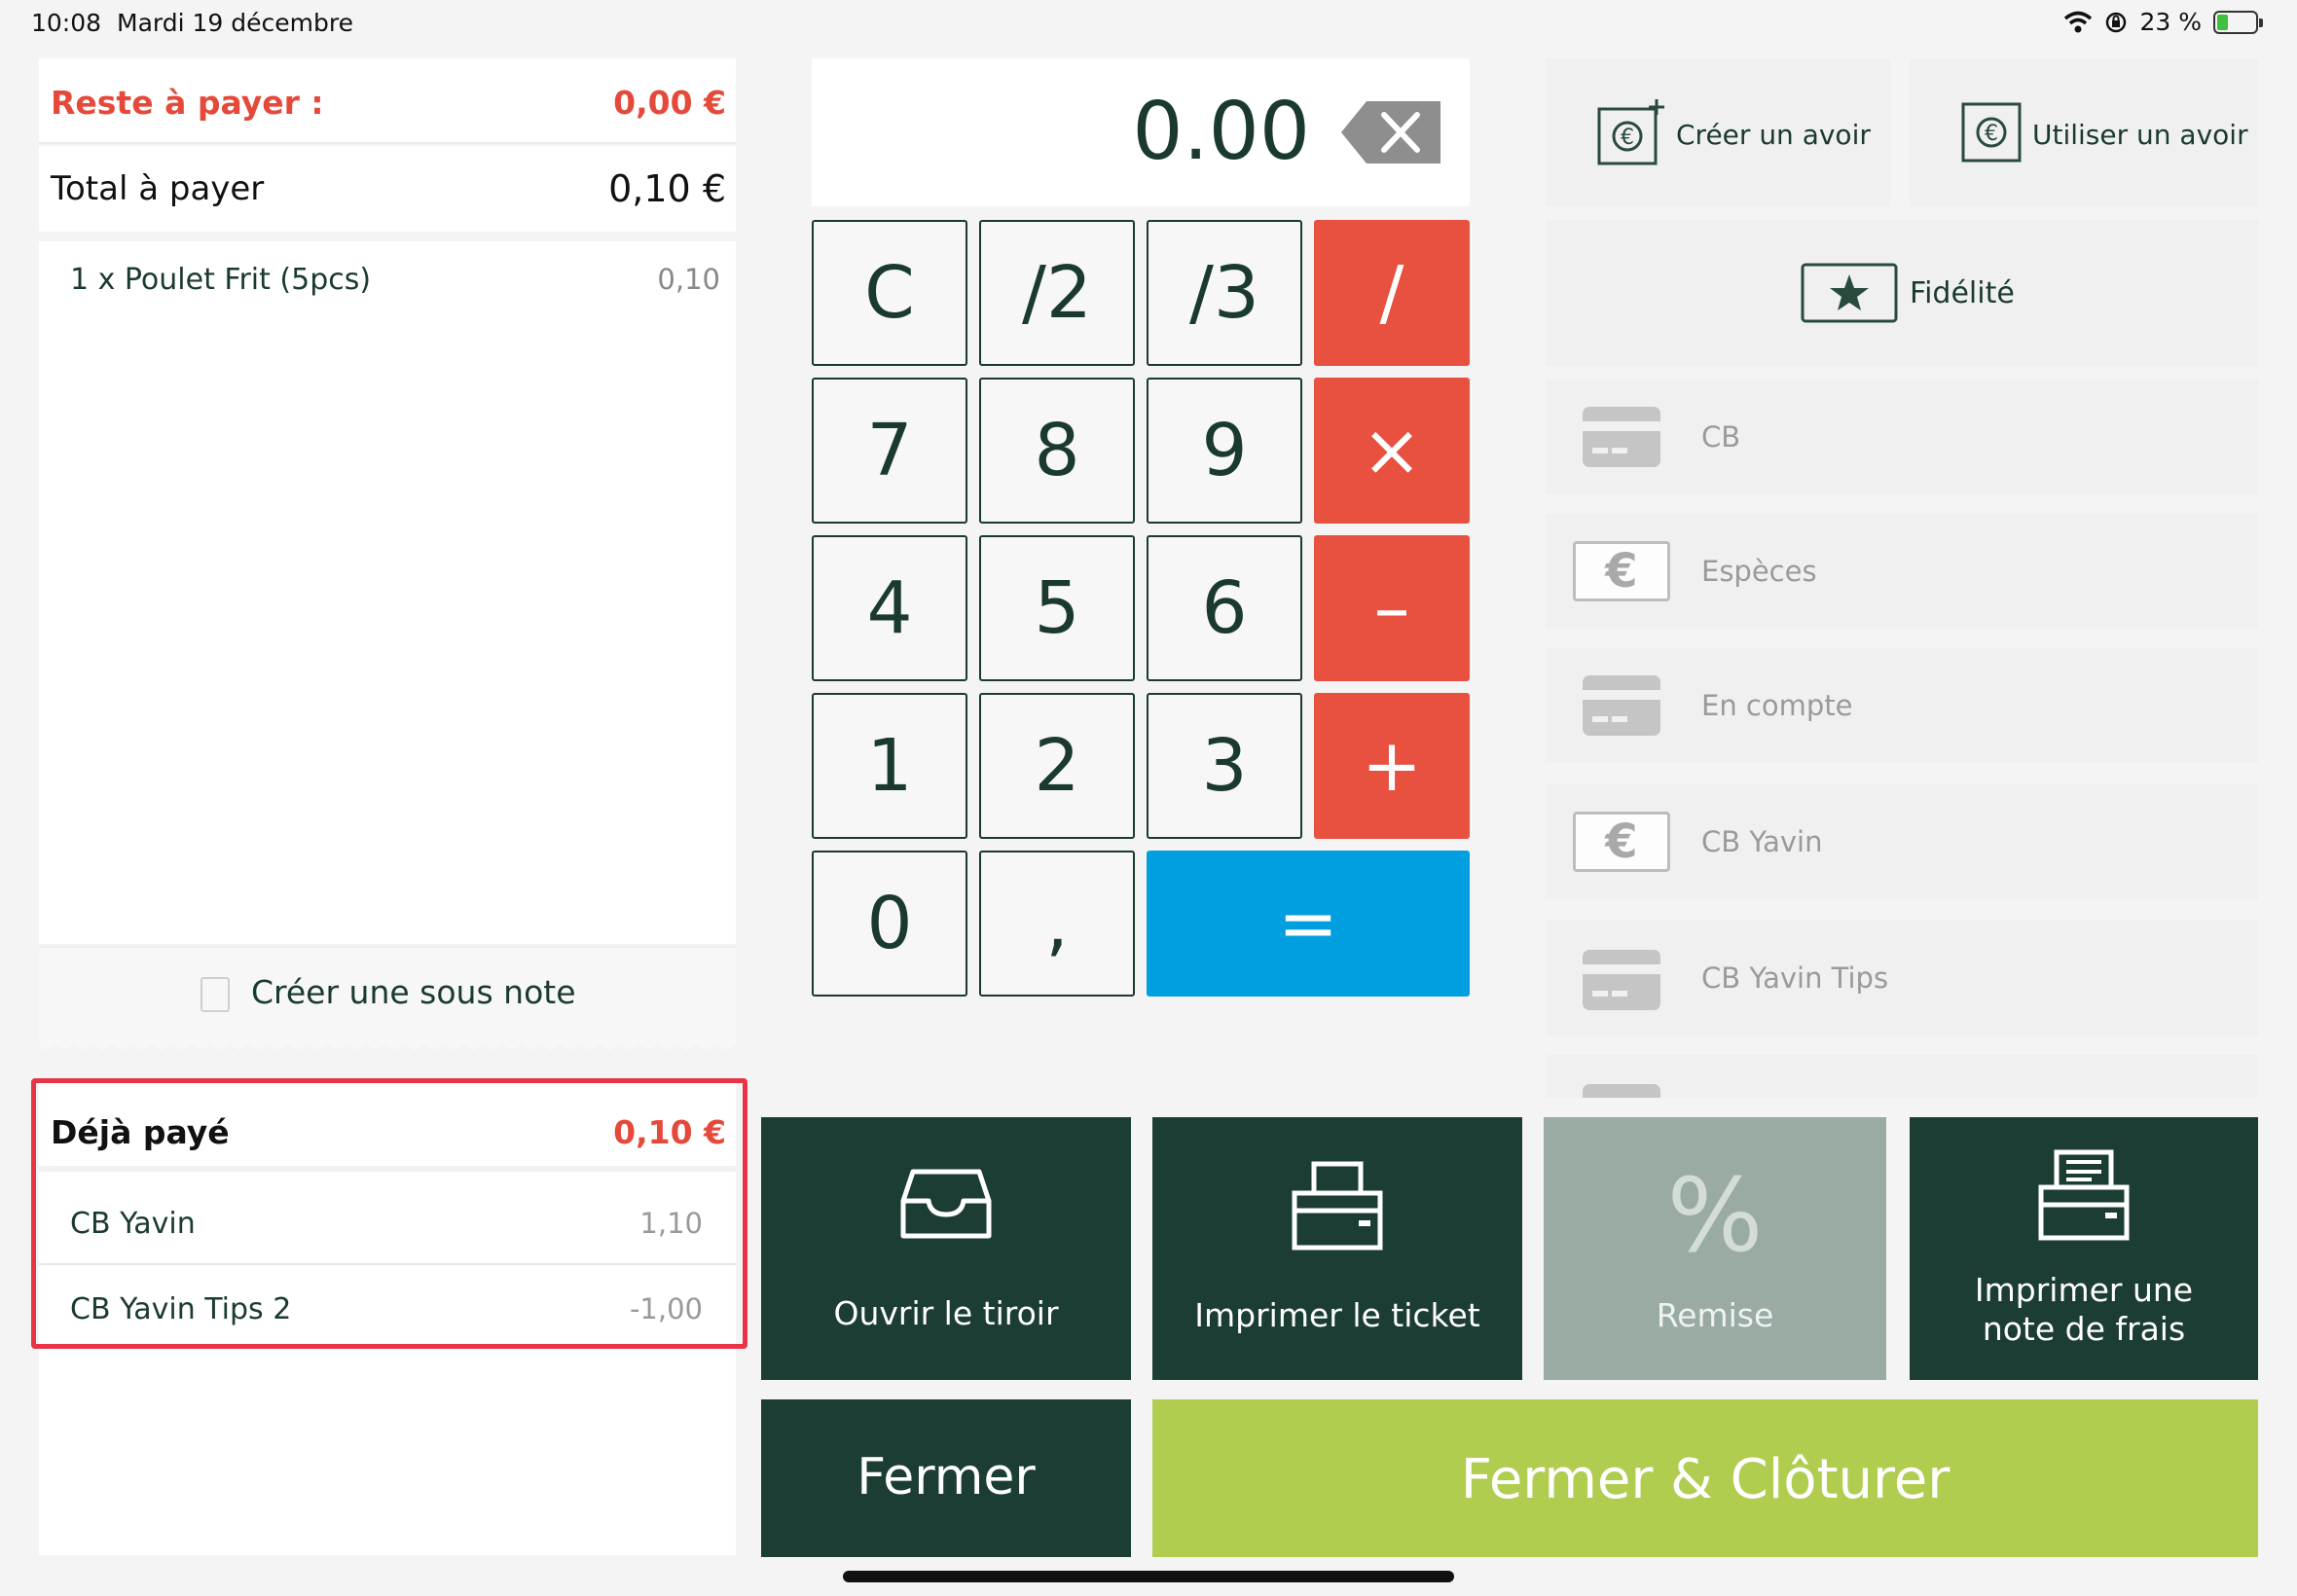 The height and width of the screenshot is (1596, 2297). I want to click on key-divide: /, so click(1392, 293).